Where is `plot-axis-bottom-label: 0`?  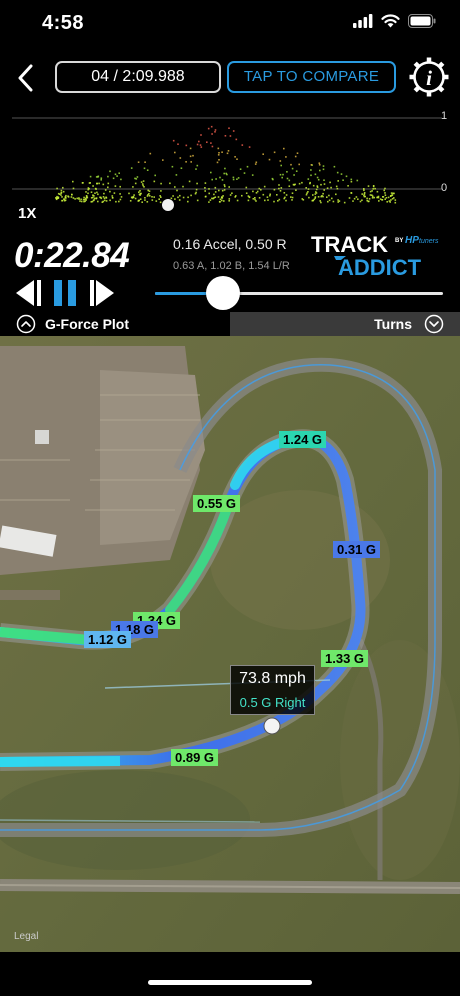 plot-axis-bottom-label: 0 is located at coordinates (444, 188).